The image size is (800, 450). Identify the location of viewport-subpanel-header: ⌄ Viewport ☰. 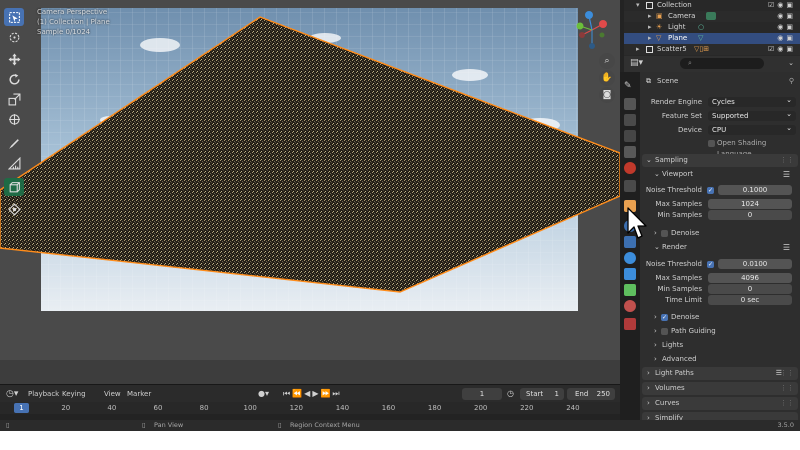
(720, 174).